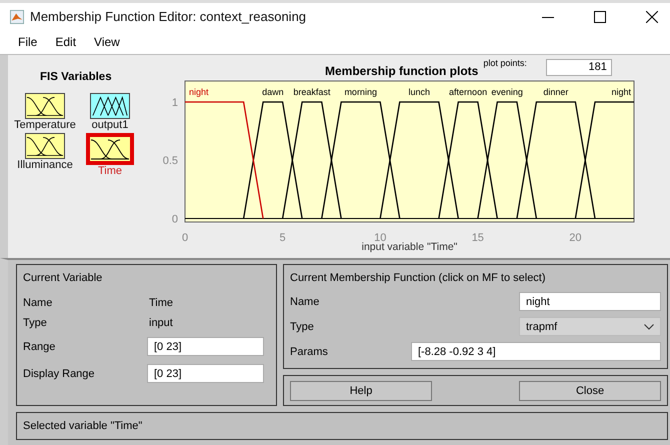 This screenshot has height=445, width=670. What do you see at coordinates (110, 171) in the screenshot?
I see `variable-label: Time` at bounding box center [110, 171].